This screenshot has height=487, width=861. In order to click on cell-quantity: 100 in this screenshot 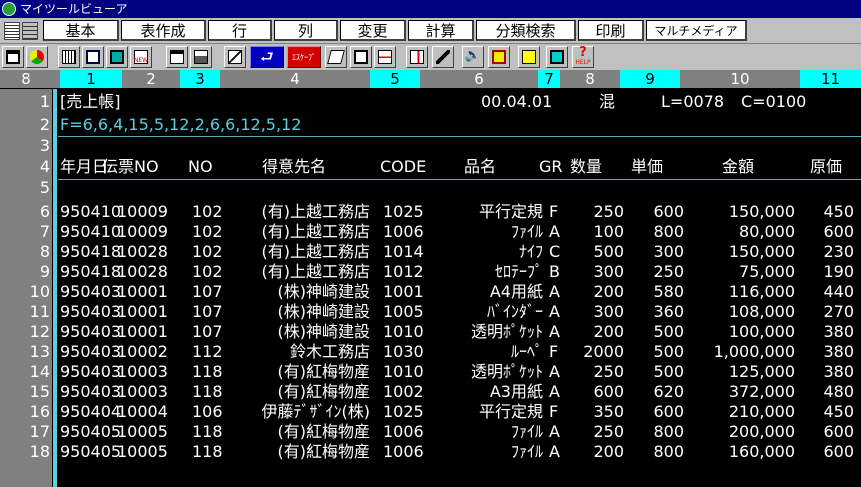, I will do `click(608, 232)`.